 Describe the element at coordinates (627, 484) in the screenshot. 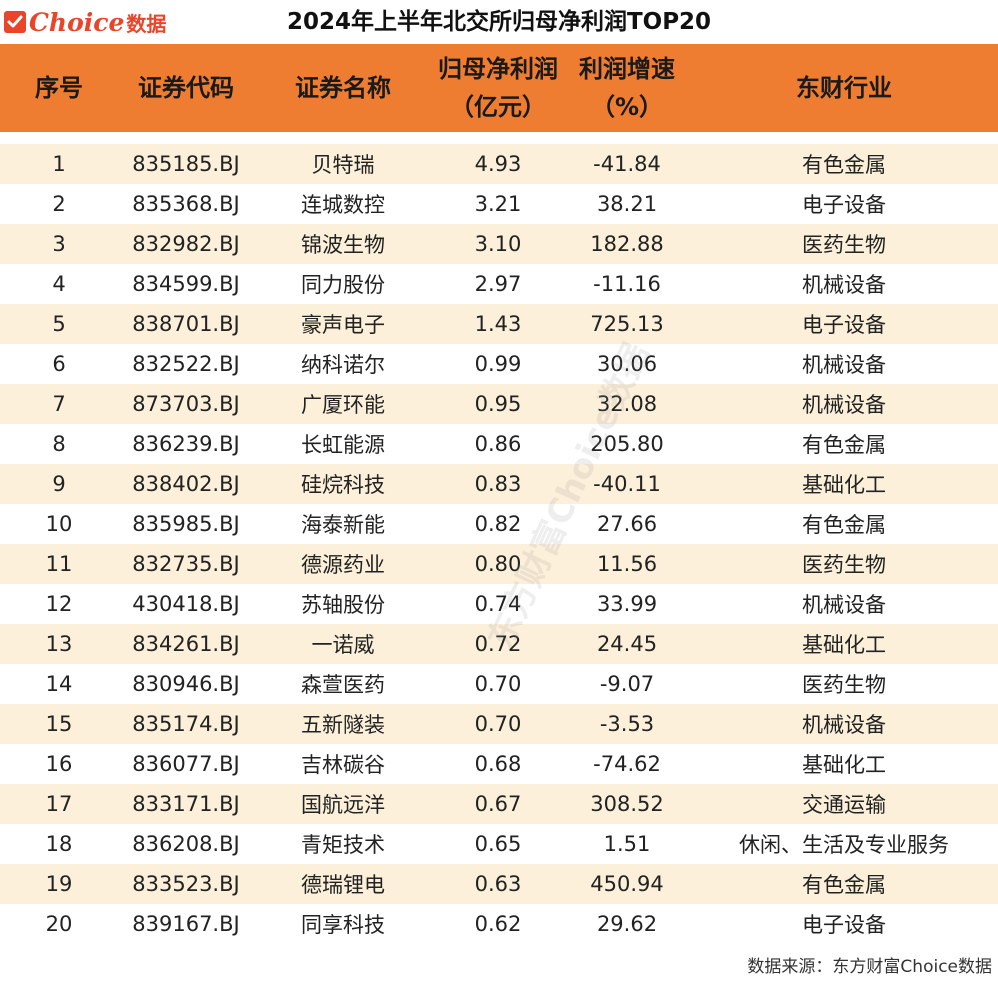

I see `cell-growth: -40.11` at that location.